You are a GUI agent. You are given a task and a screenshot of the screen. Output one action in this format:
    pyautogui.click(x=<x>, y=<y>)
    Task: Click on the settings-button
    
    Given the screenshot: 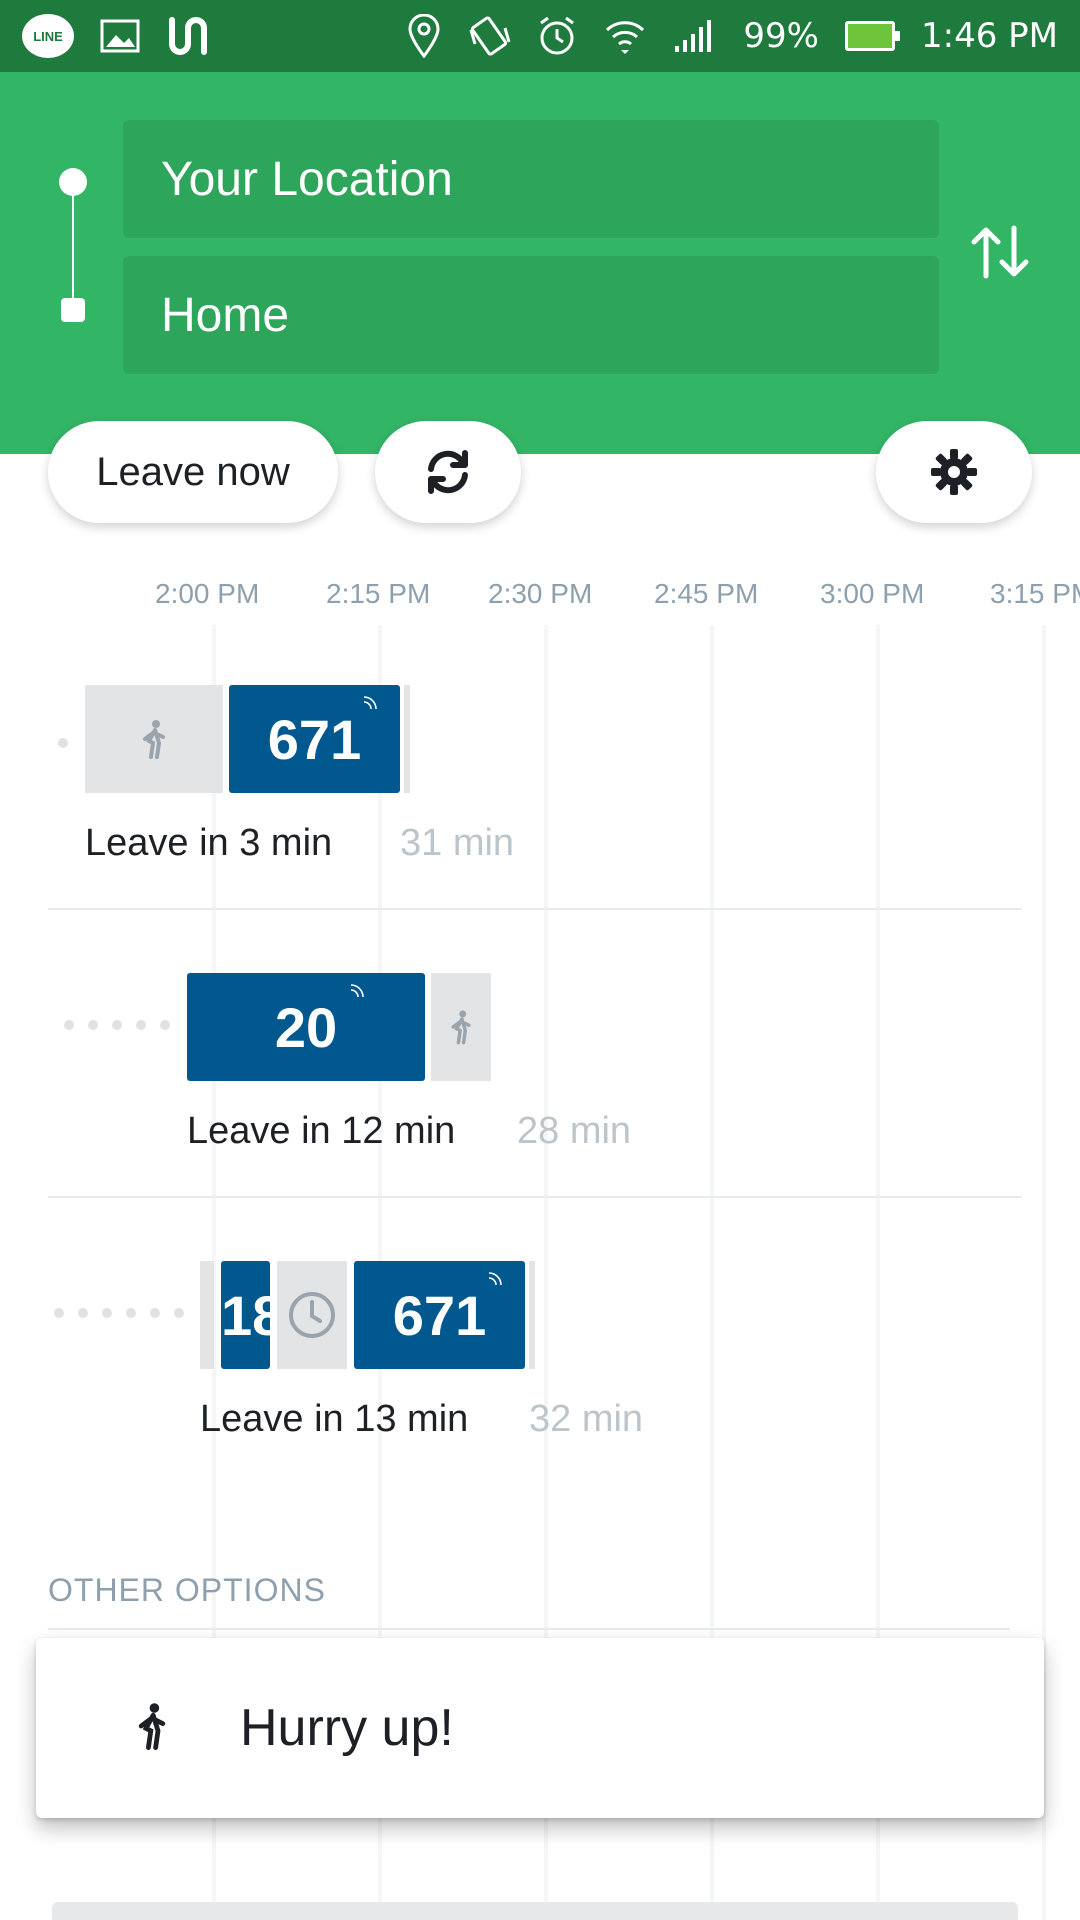 What is the action you would take?
    pyautogui.click(x=954, y=472)
    